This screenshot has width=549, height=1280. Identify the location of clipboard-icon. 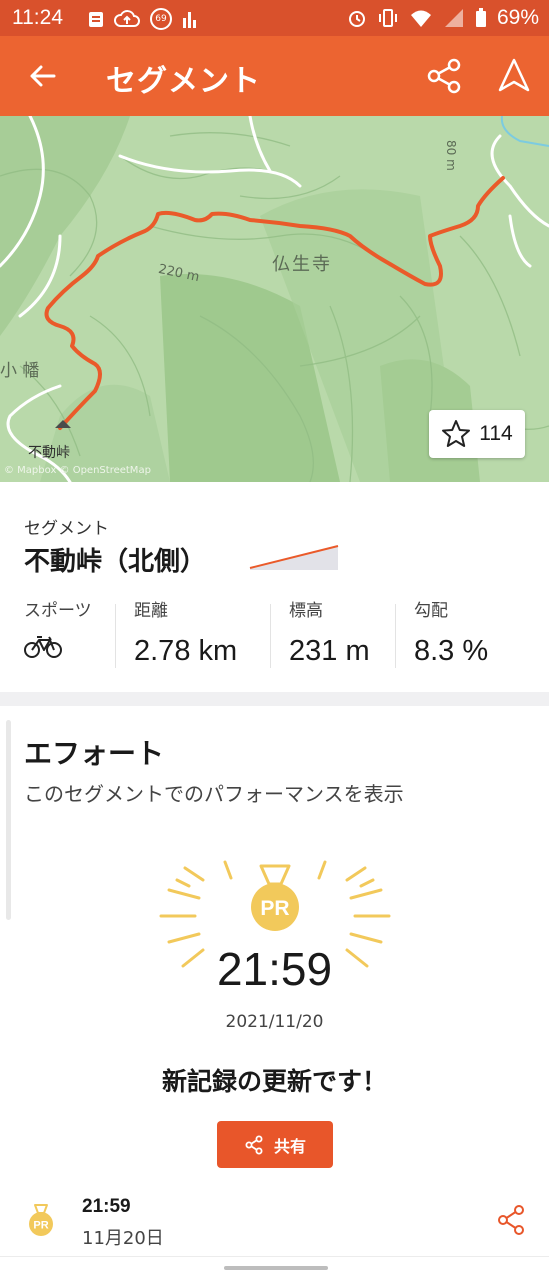
(96, 19).